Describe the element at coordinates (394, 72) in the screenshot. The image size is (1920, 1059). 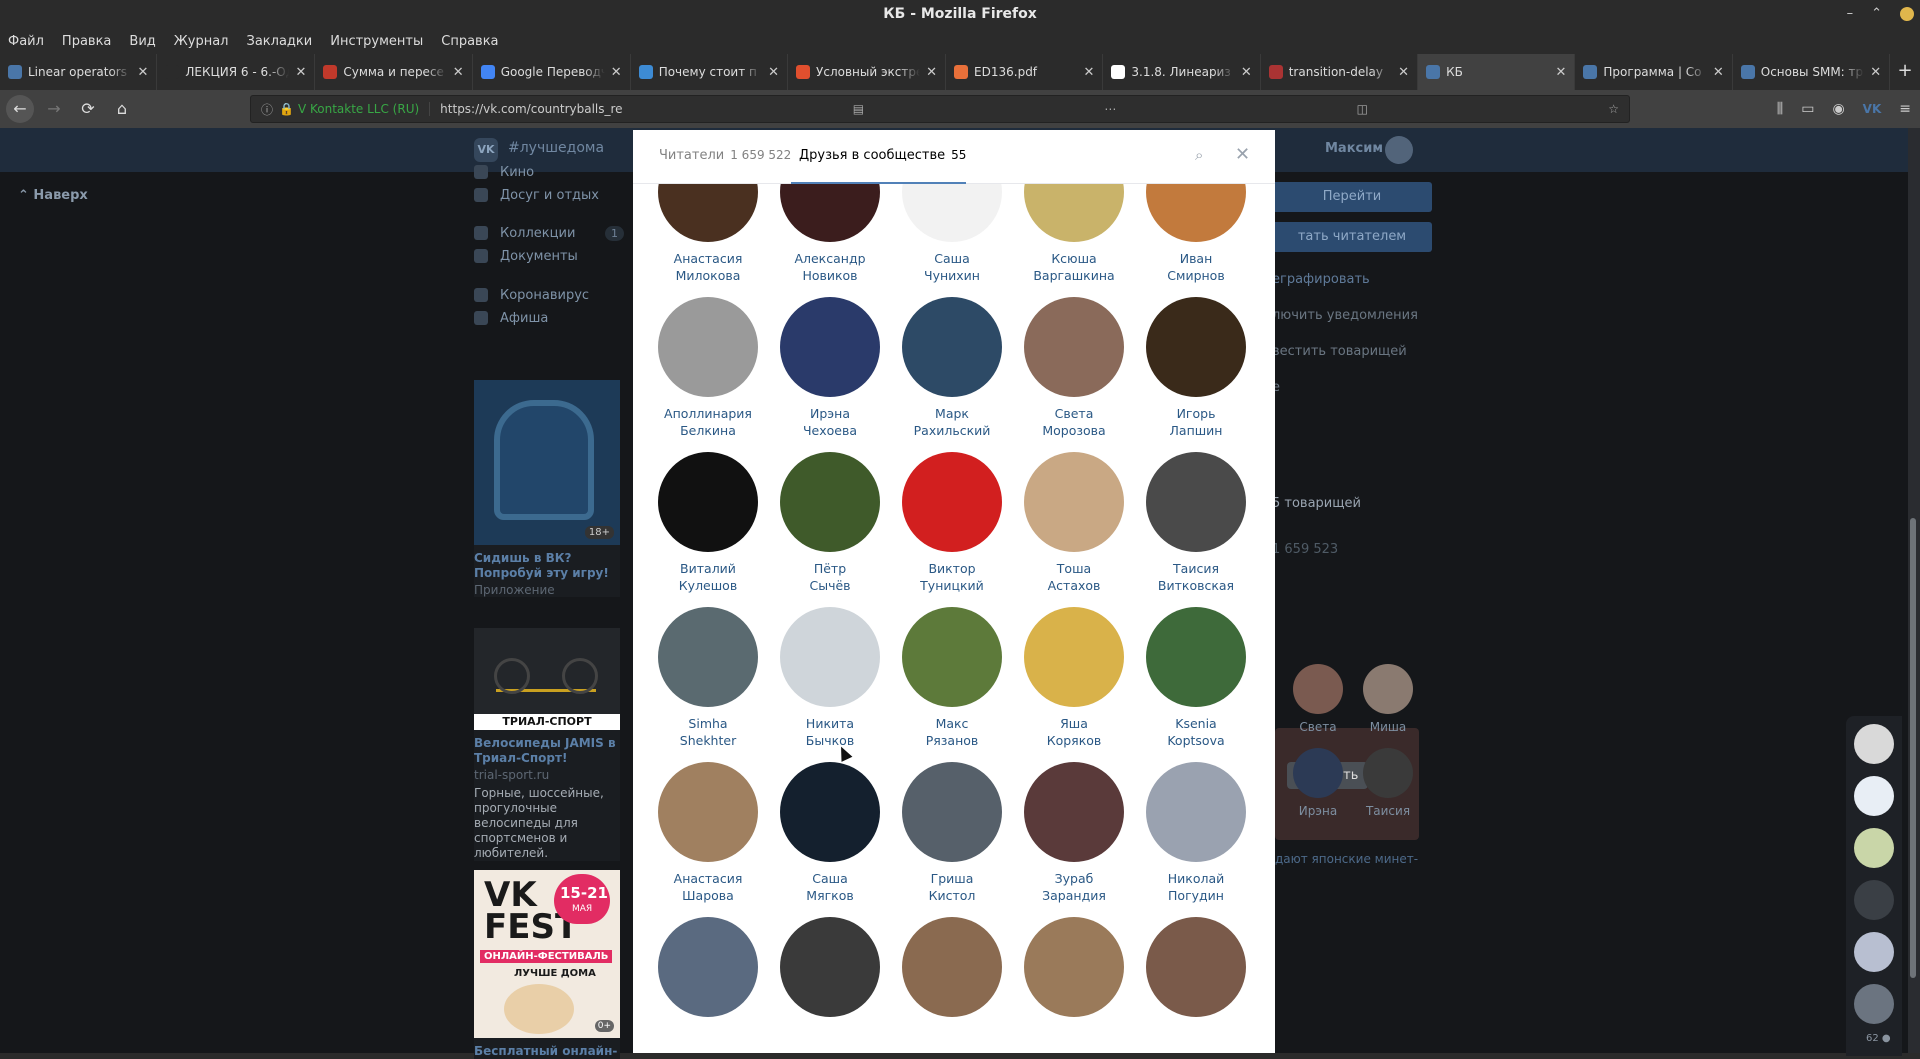
I see `tab-2: Сумма и пересе ✕` at that location.